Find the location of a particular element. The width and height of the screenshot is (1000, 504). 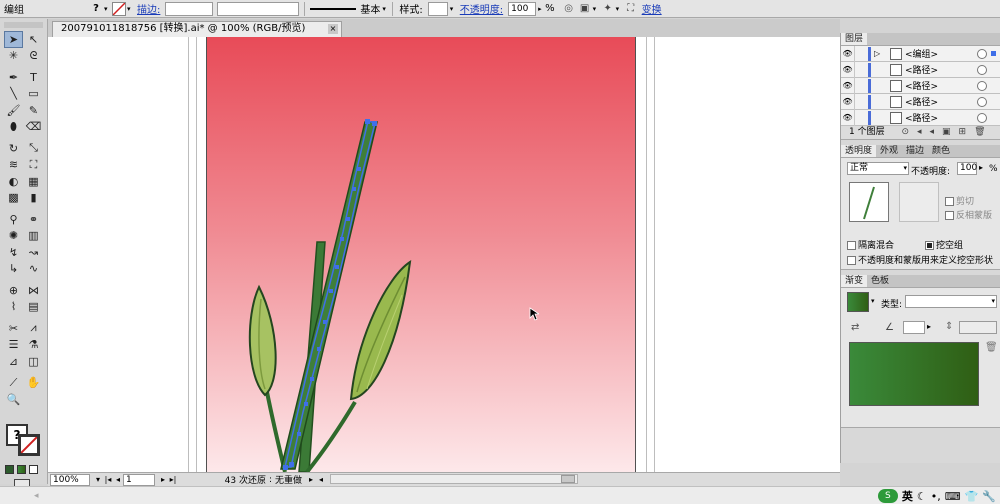

object-thumbnail is located at coordinates (869, 202).